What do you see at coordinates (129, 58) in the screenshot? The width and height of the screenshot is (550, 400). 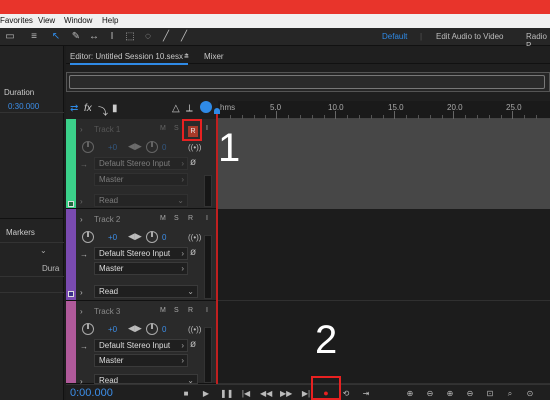 I see `tab-editor: Editor: Untitled Session 10.sesx *` at bounding box center [129, 58].